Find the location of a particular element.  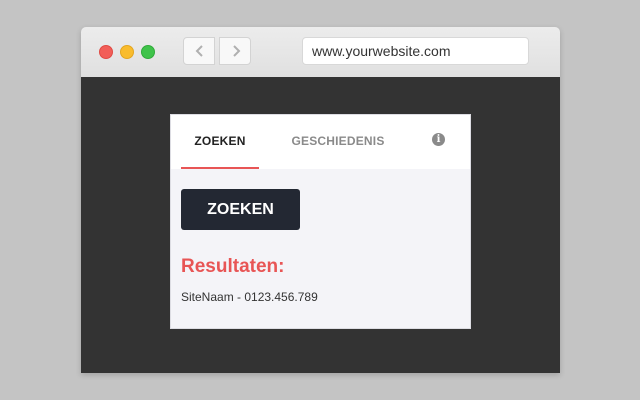

chevron-left-icon is located at coordinates (199, 51).